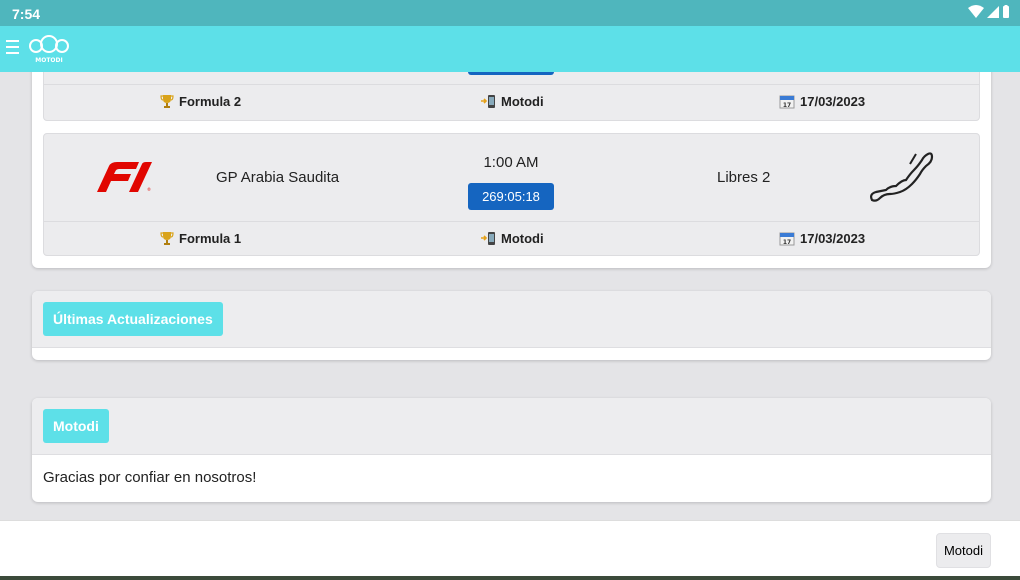  I want to click on motodi-header: Motodi, so click(511, 426).